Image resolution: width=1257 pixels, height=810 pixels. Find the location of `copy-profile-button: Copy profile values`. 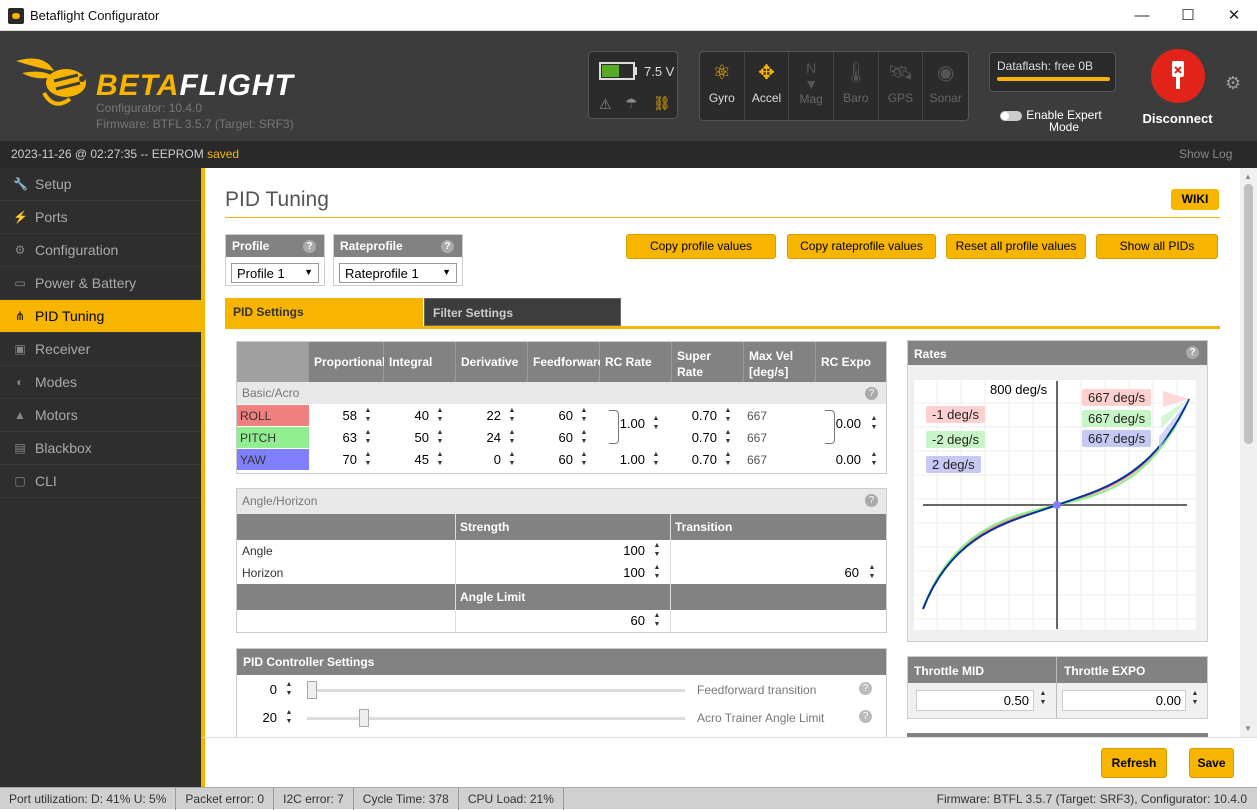

copy-profile-button: Copy profile values is located at coordinates (701, 246).